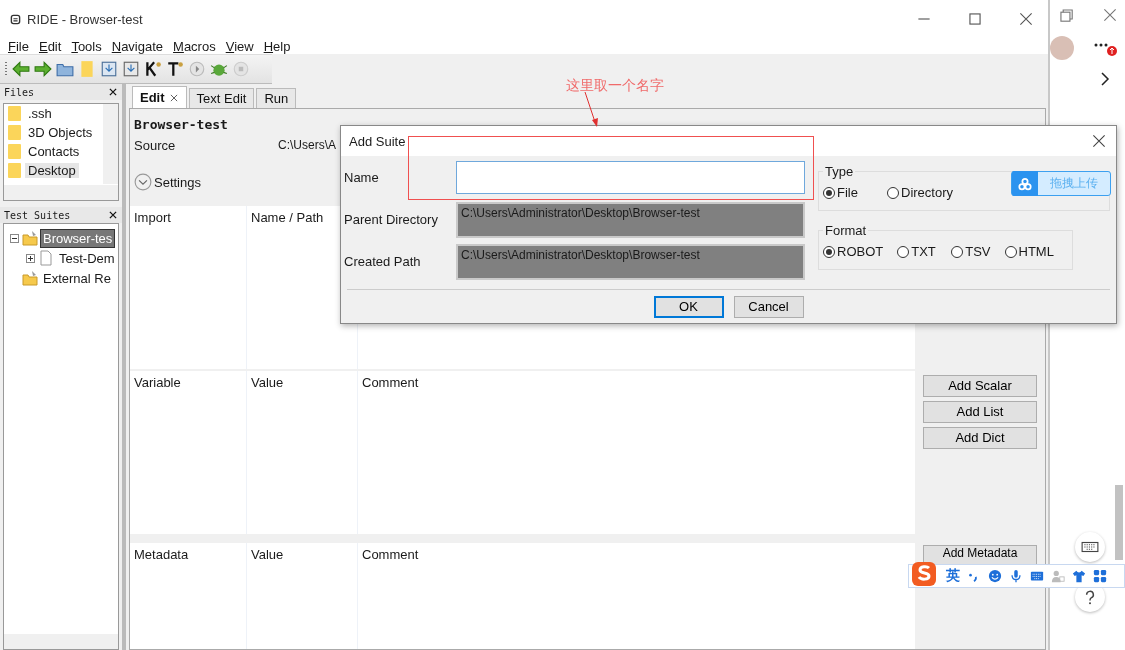  What do you see at coordinates (15, 19) in the screenshot?
I see `app-icon` at bounding box center [15, 19].